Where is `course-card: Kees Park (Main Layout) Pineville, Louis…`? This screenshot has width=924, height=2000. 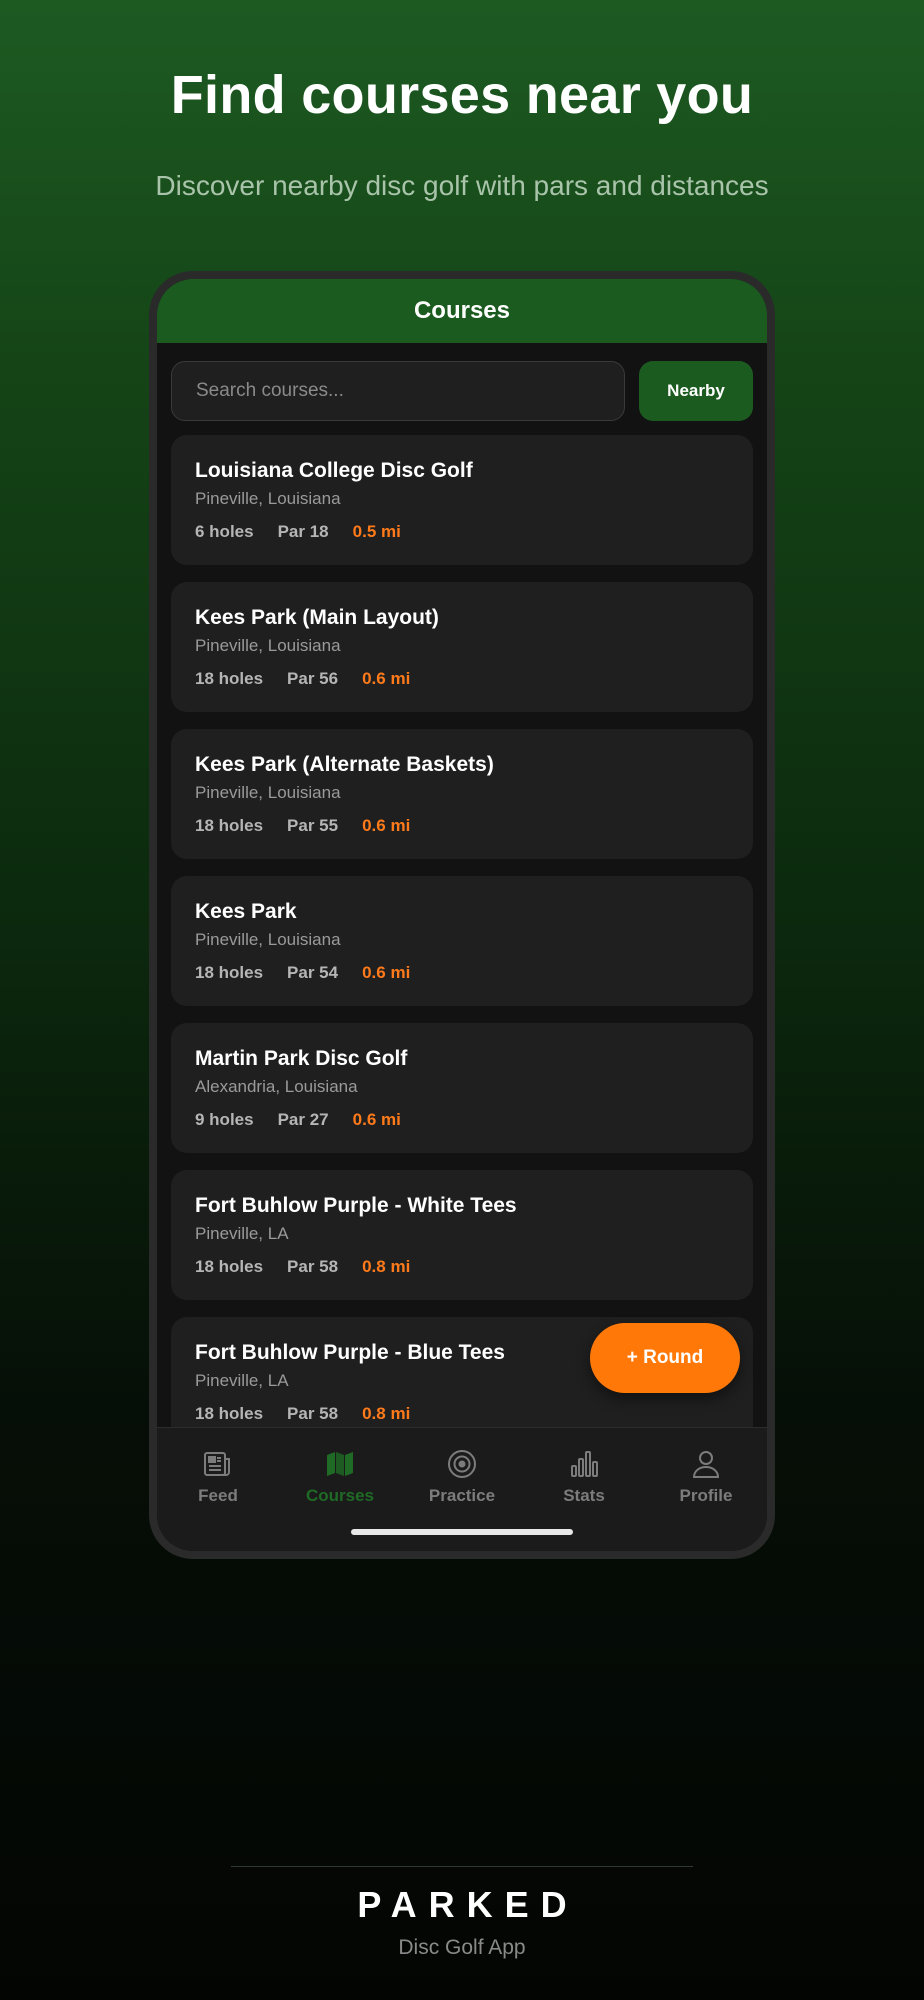 course-card: Kees Park (Main Layout) Pineville, Louis… is located at coordinates (462, 647).